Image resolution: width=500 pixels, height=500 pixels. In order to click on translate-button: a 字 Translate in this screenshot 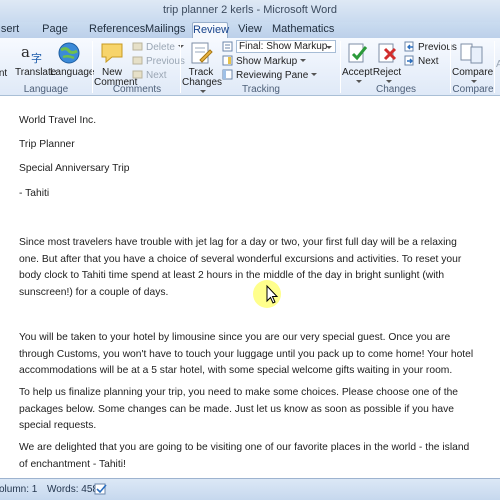, I will do `click(35, 59)`.